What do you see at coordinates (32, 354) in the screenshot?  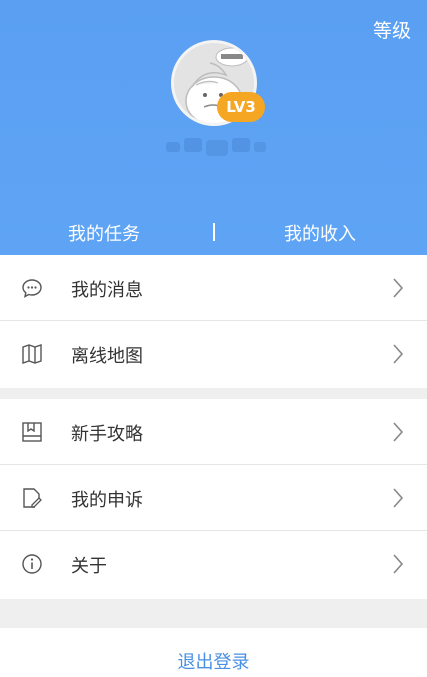 I see `map-icon` at bounding box center [32, 354].